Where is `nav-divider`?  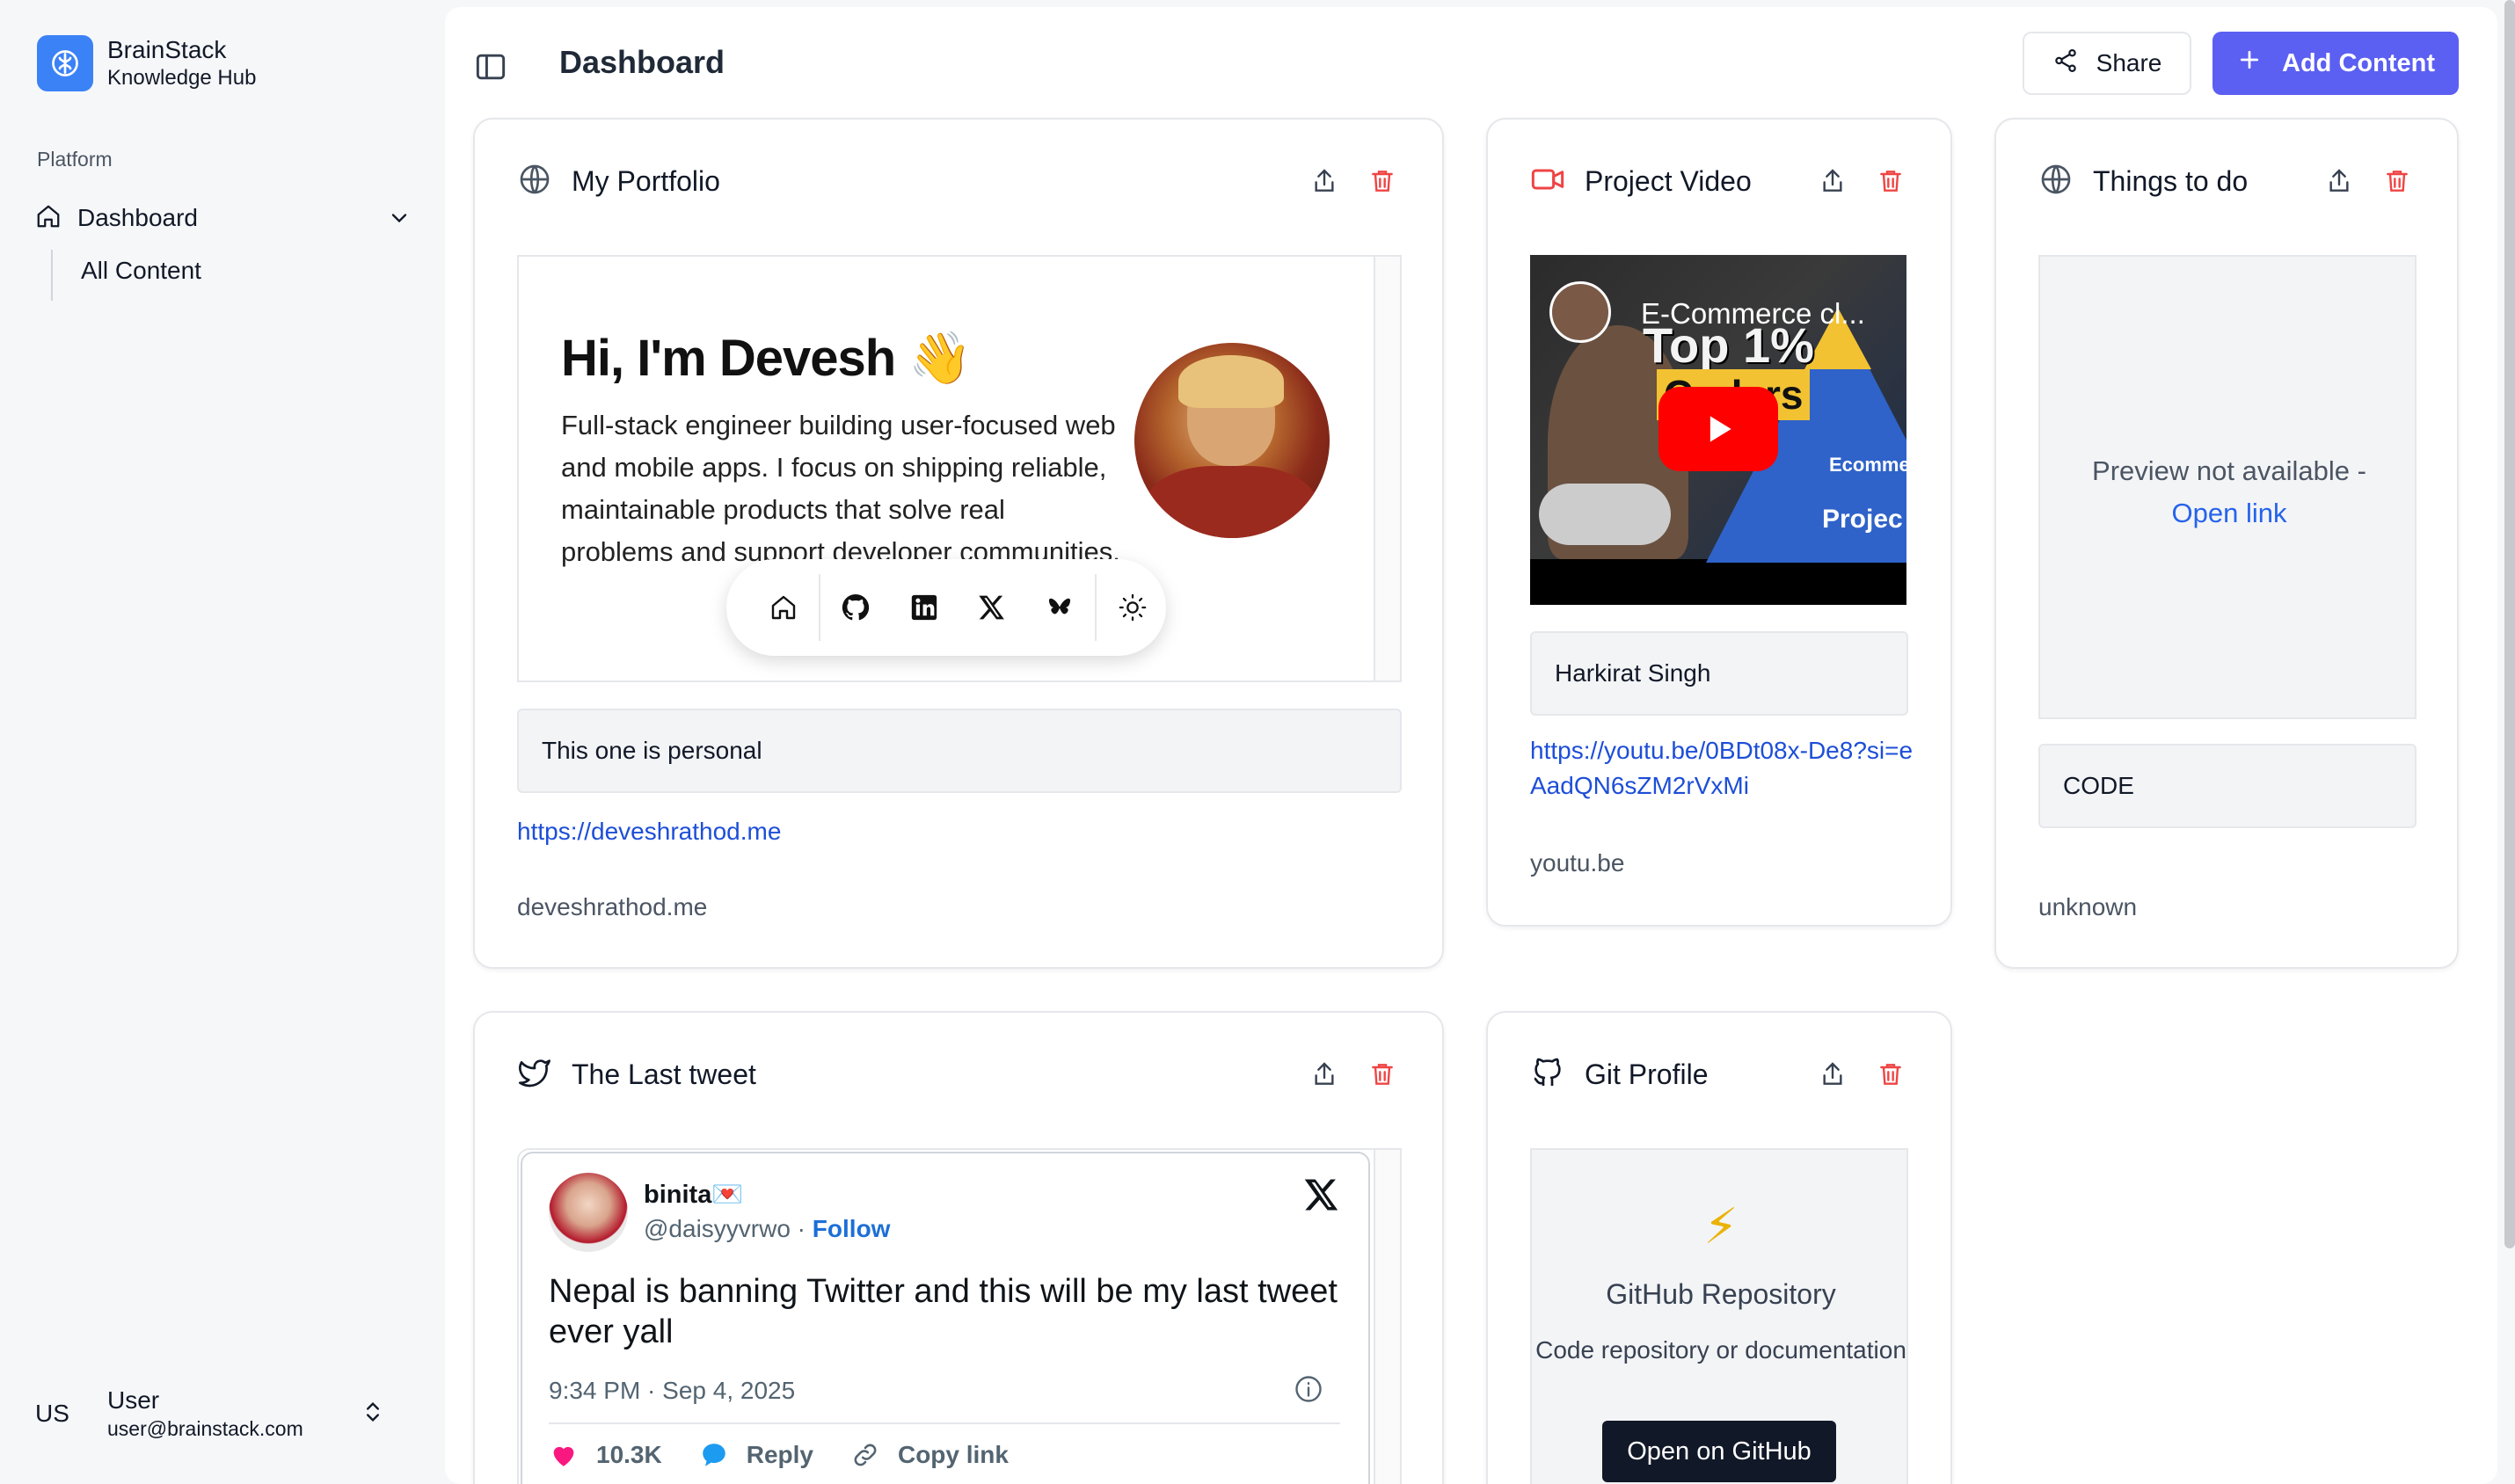 nav-divider is located at coordinates (52, 275).